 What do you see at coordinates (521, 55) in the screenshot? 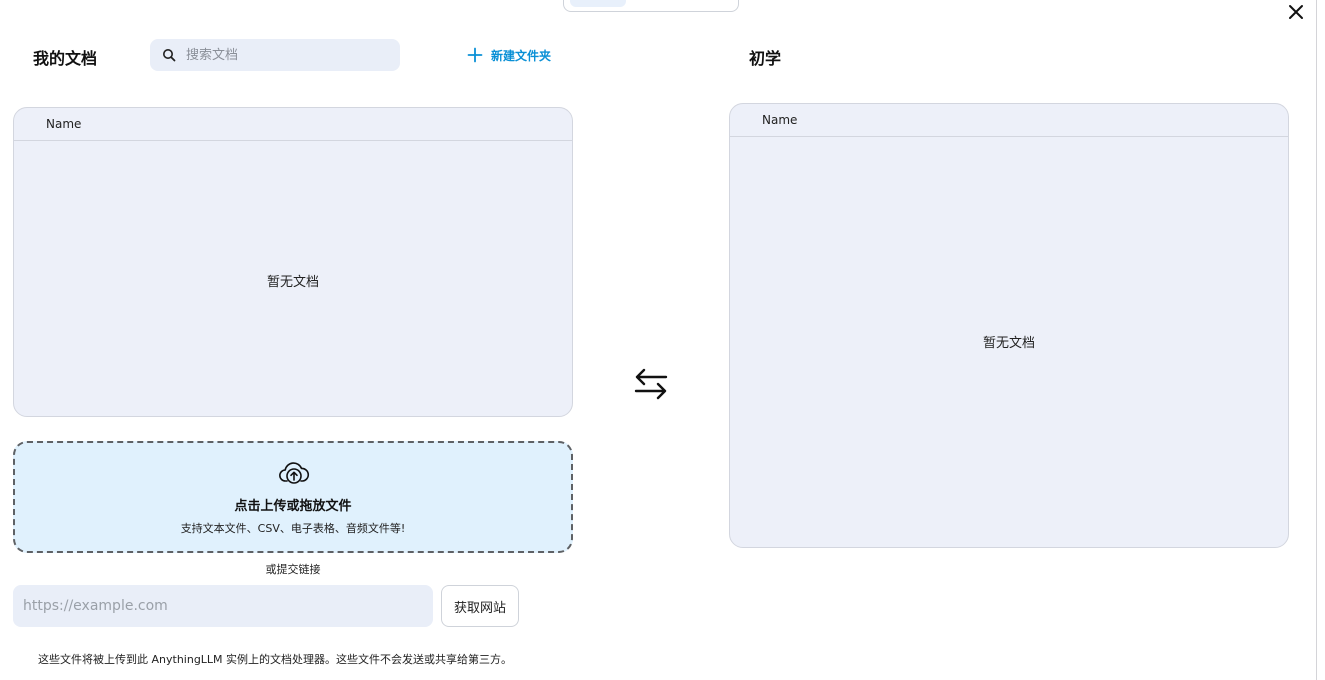
I see `new-folder-label: 新建文件夹` at bounding box center [521, 55].